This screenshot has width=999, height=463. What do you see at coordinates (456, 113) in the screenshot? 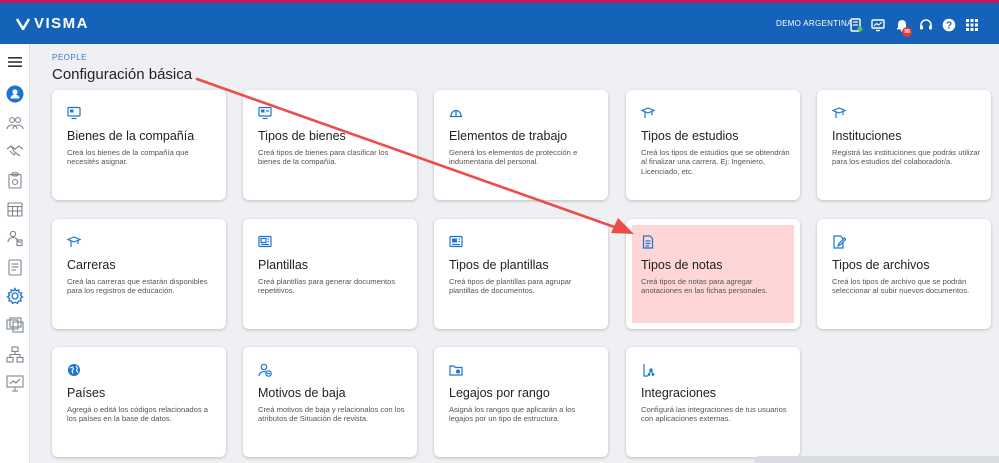
I see `hard-hat-icon` at bounding box center [456, 113].